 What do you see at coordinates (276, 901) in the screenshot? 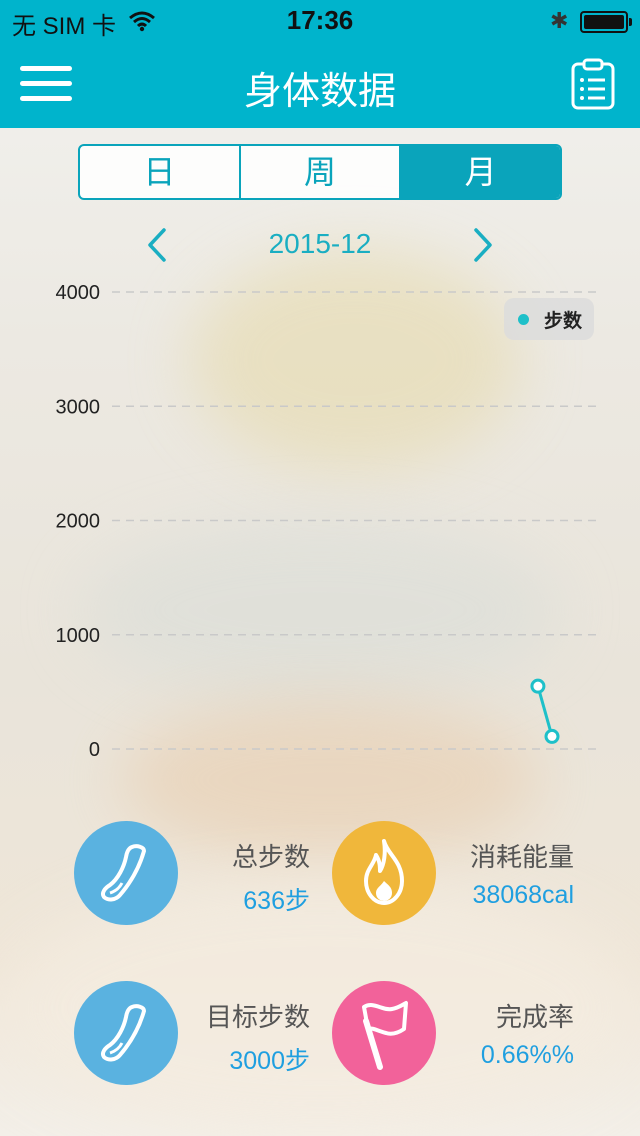
I see `total-steps-value: 636步` at bounding box center [276, 901].